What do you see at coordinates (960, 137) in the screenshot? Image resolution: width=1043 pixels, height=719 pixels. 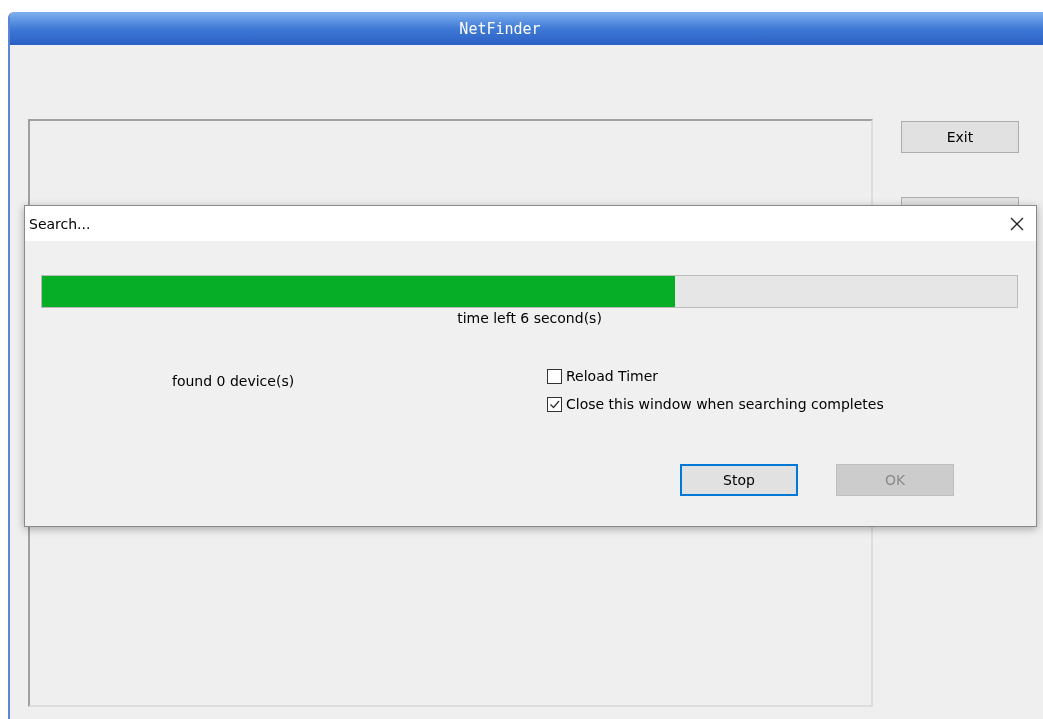 I see `exit-button: Exit` at bounding box center [960, 137].